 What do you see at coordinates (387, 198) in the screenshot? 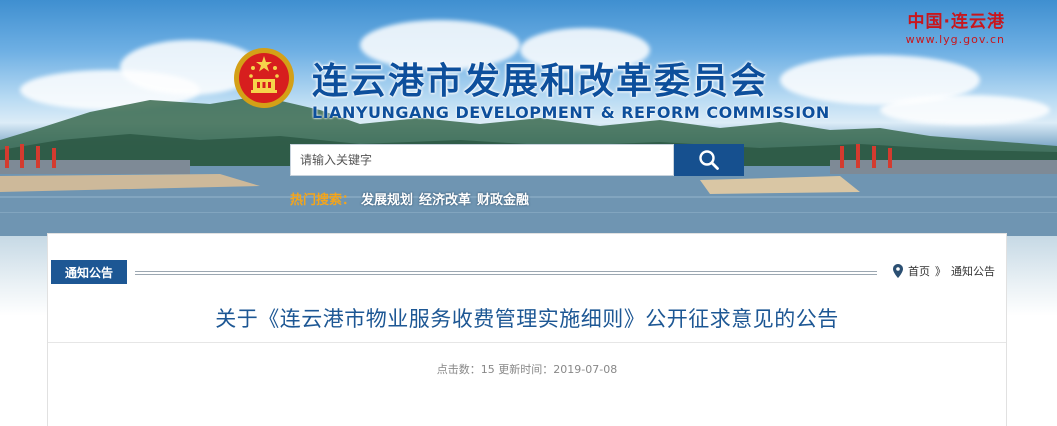
I see `hot-search-link: 发展规划` at bounding box center [387, 198].